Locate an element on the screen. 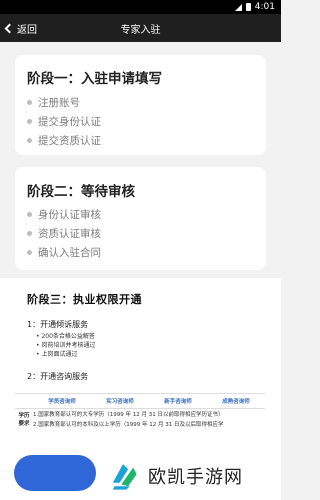 The height and width of the screenshot is (500, 320). row-header: 学历 要求 is located at coordinates (24, 419).